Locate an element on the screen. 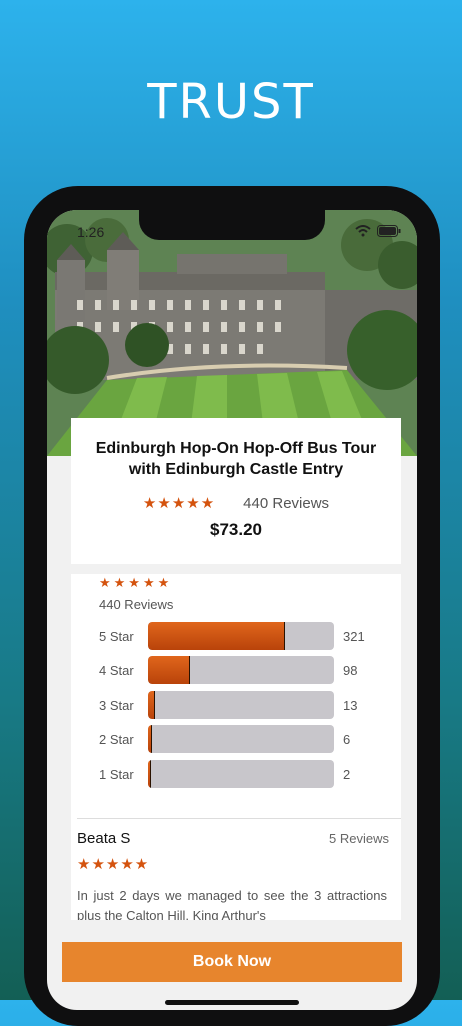 The width and height of the screenshot is (462, 1026). rating-bar-count: 2 is located at coordinates (347, 774).